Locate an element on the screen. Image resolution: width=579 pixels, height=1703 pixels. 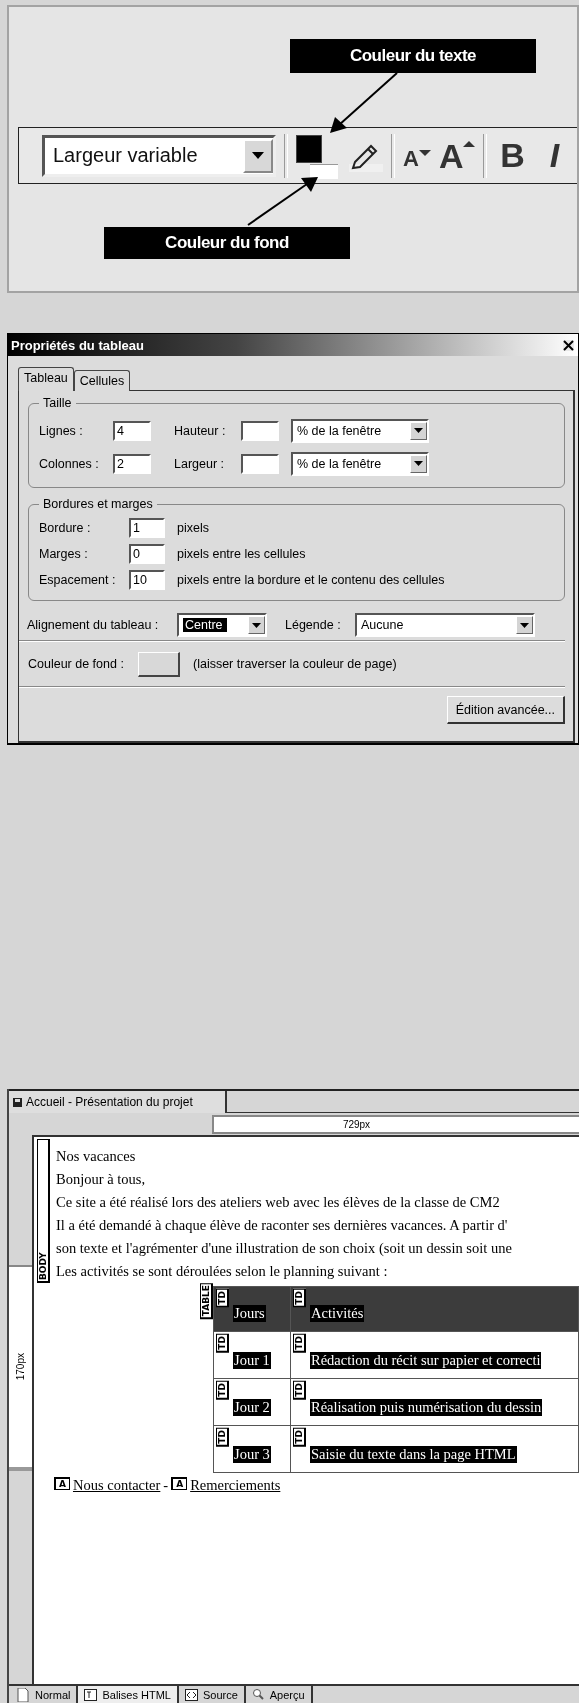
triangle-up-icon is located at coordinates (469, 143).